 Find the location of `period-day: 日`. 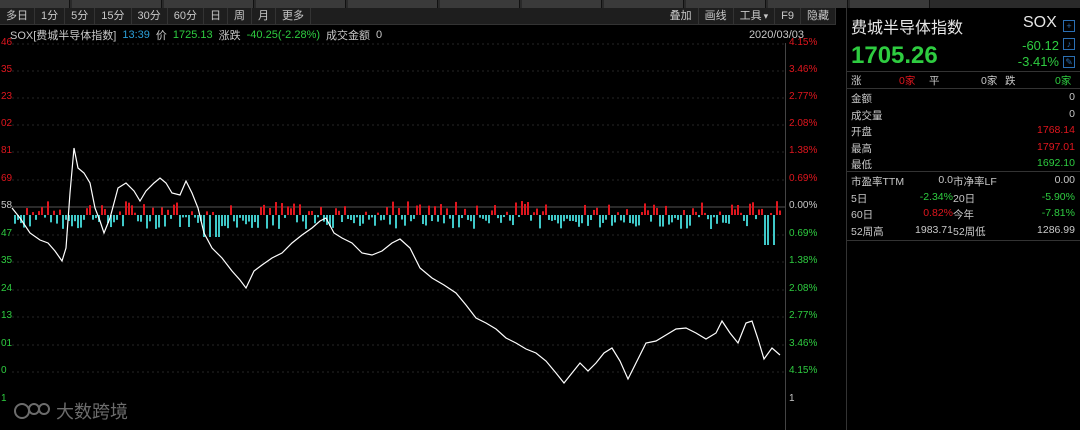

period-day: 日 is located at coordinates (216, 16).